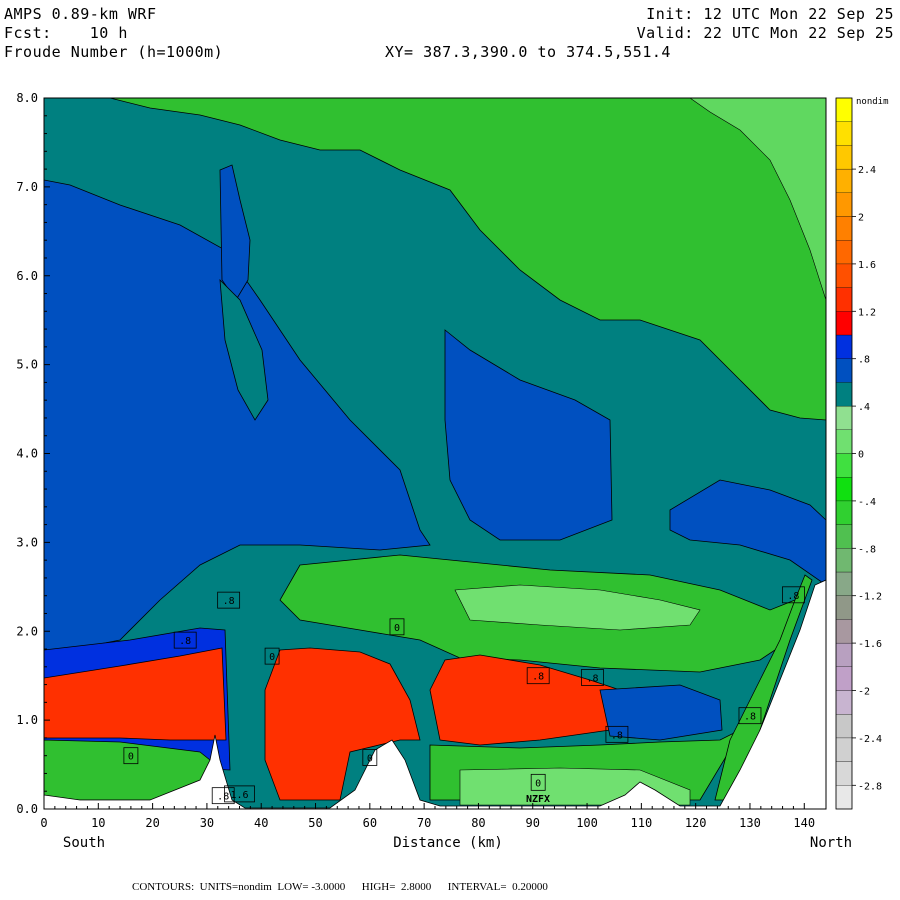  I want to click on x-tick-label: 110, so click(642, 823).